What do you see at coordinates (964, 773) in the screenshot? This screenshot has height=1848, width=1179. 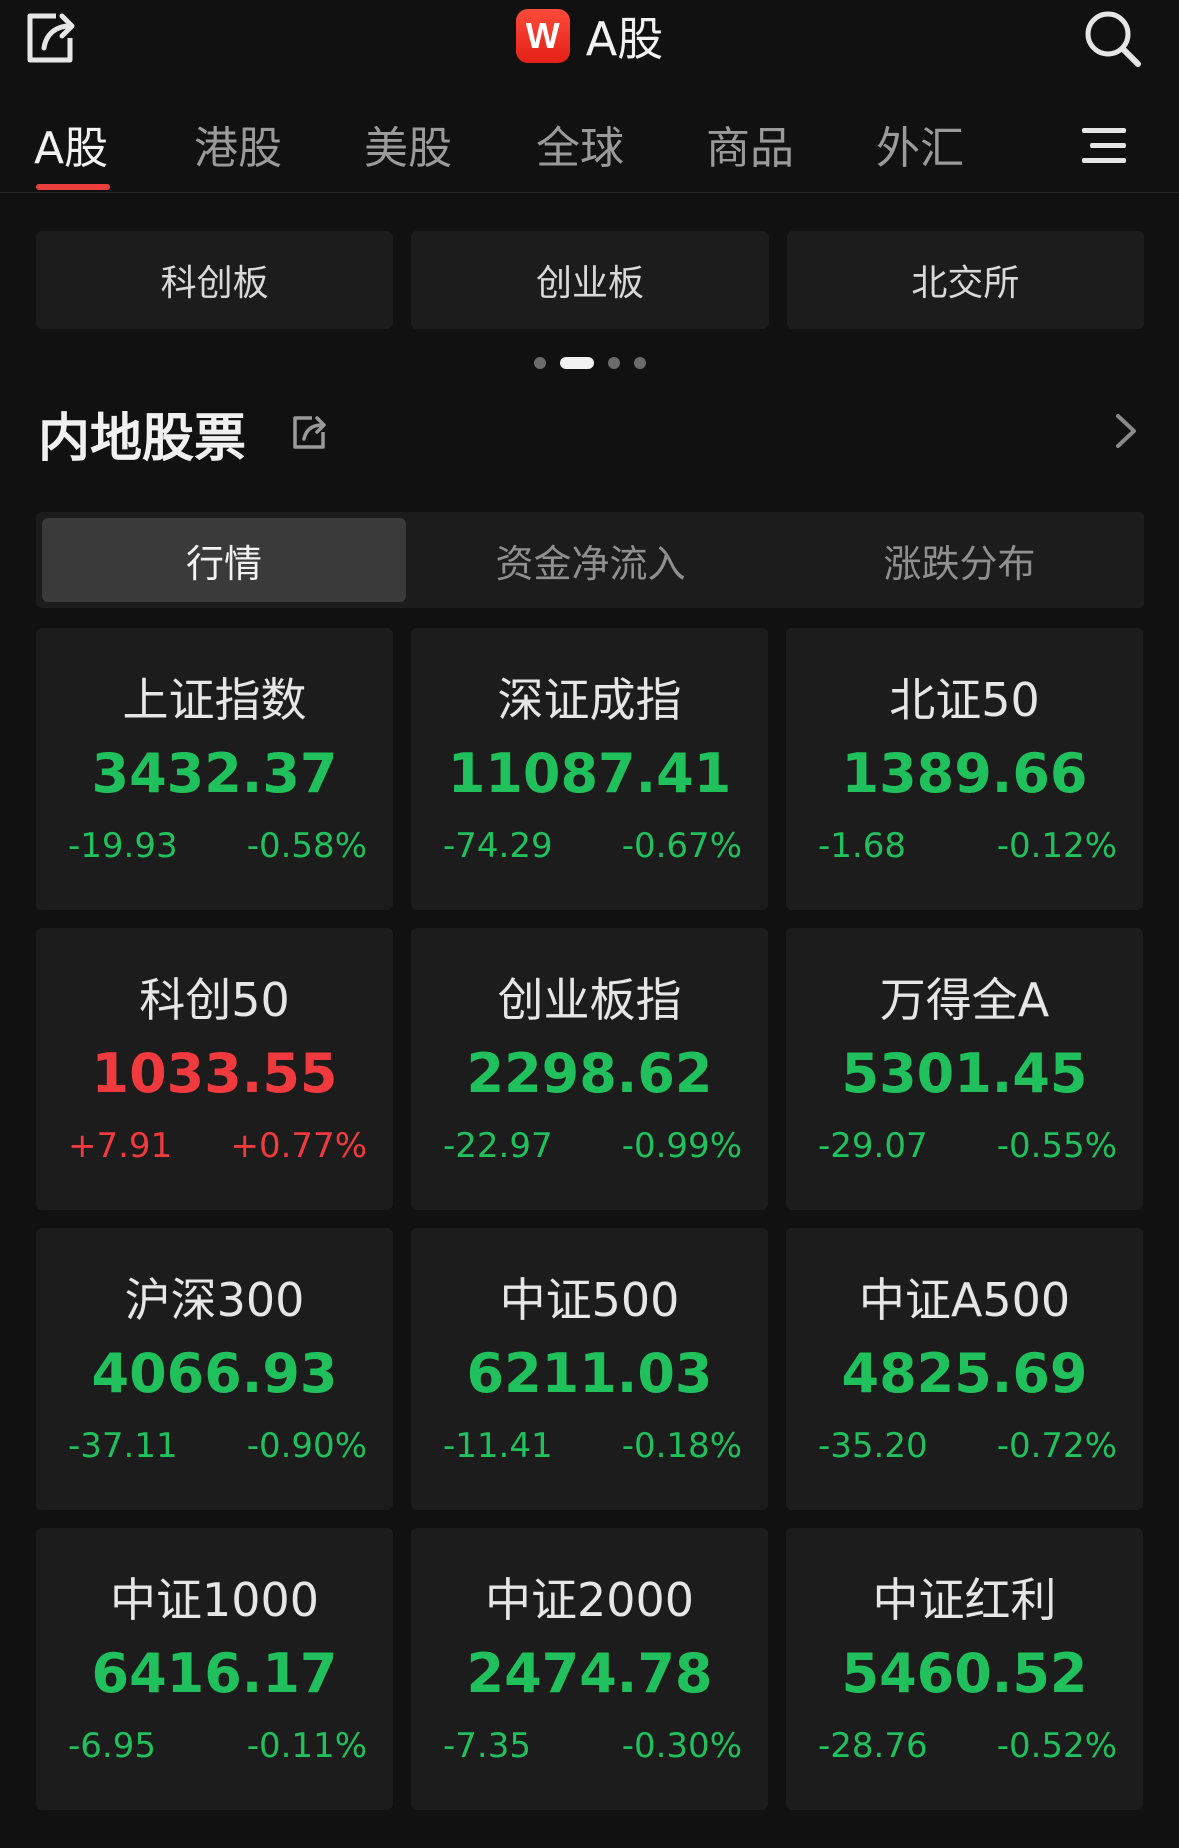 I see `index-price: 1389.66` at bounding box center [964, 773].